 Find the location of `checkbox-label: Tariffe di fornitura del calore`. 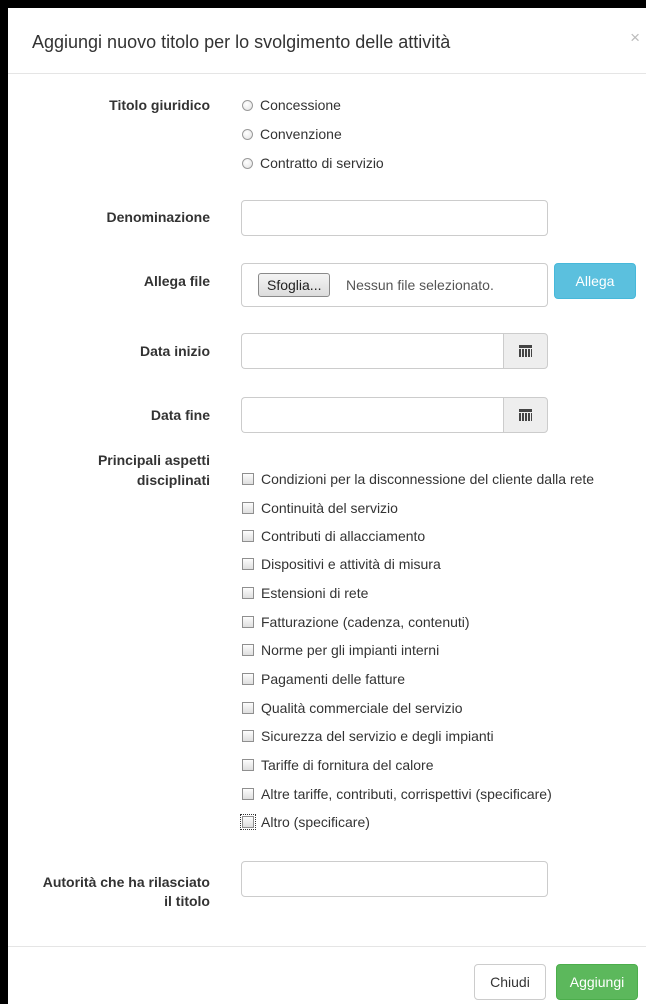

checkbox-label: Tariffe di fornitura del calore is located at coordinates (347, 765).